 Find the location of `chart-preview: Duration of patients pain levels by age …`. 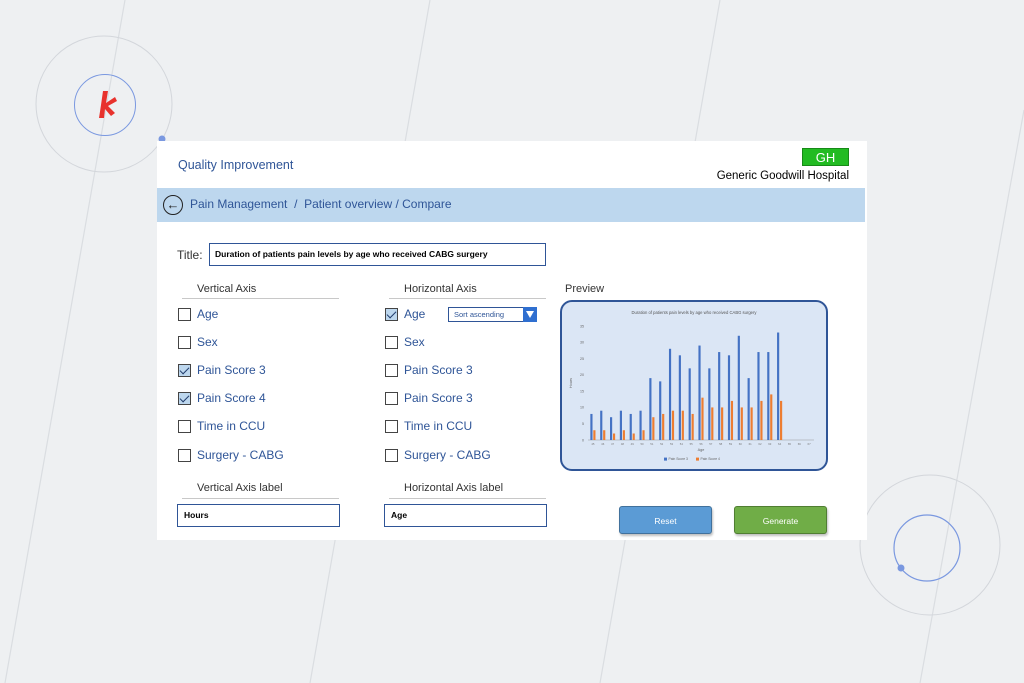

chart-preview: Duration of patients pain levels by age … is located at coordinates (694, 385).